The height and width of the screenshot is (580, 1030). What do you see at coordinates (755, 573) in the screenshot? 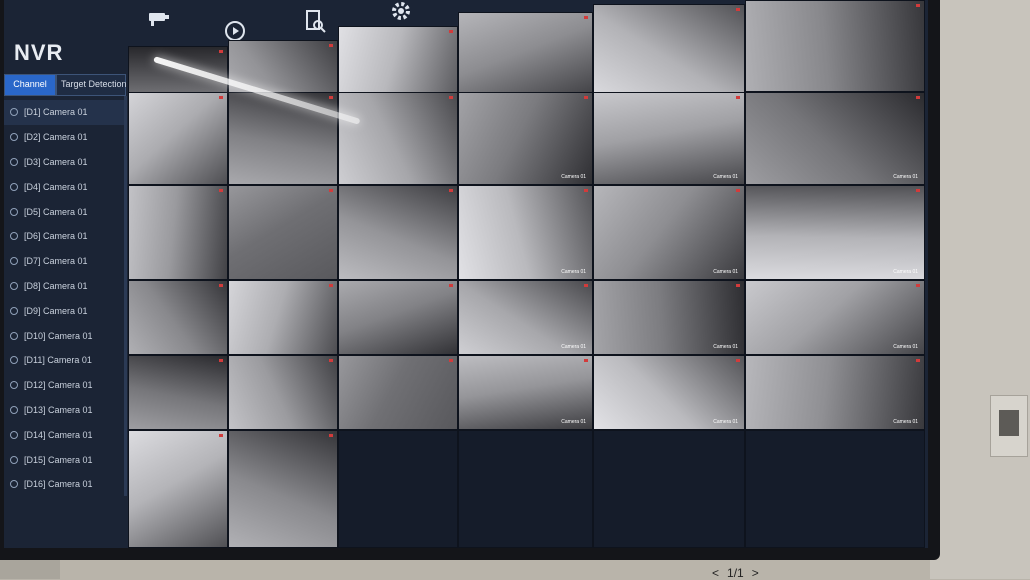
I see `pager-next-button: >` at bounding box center [755, 573].